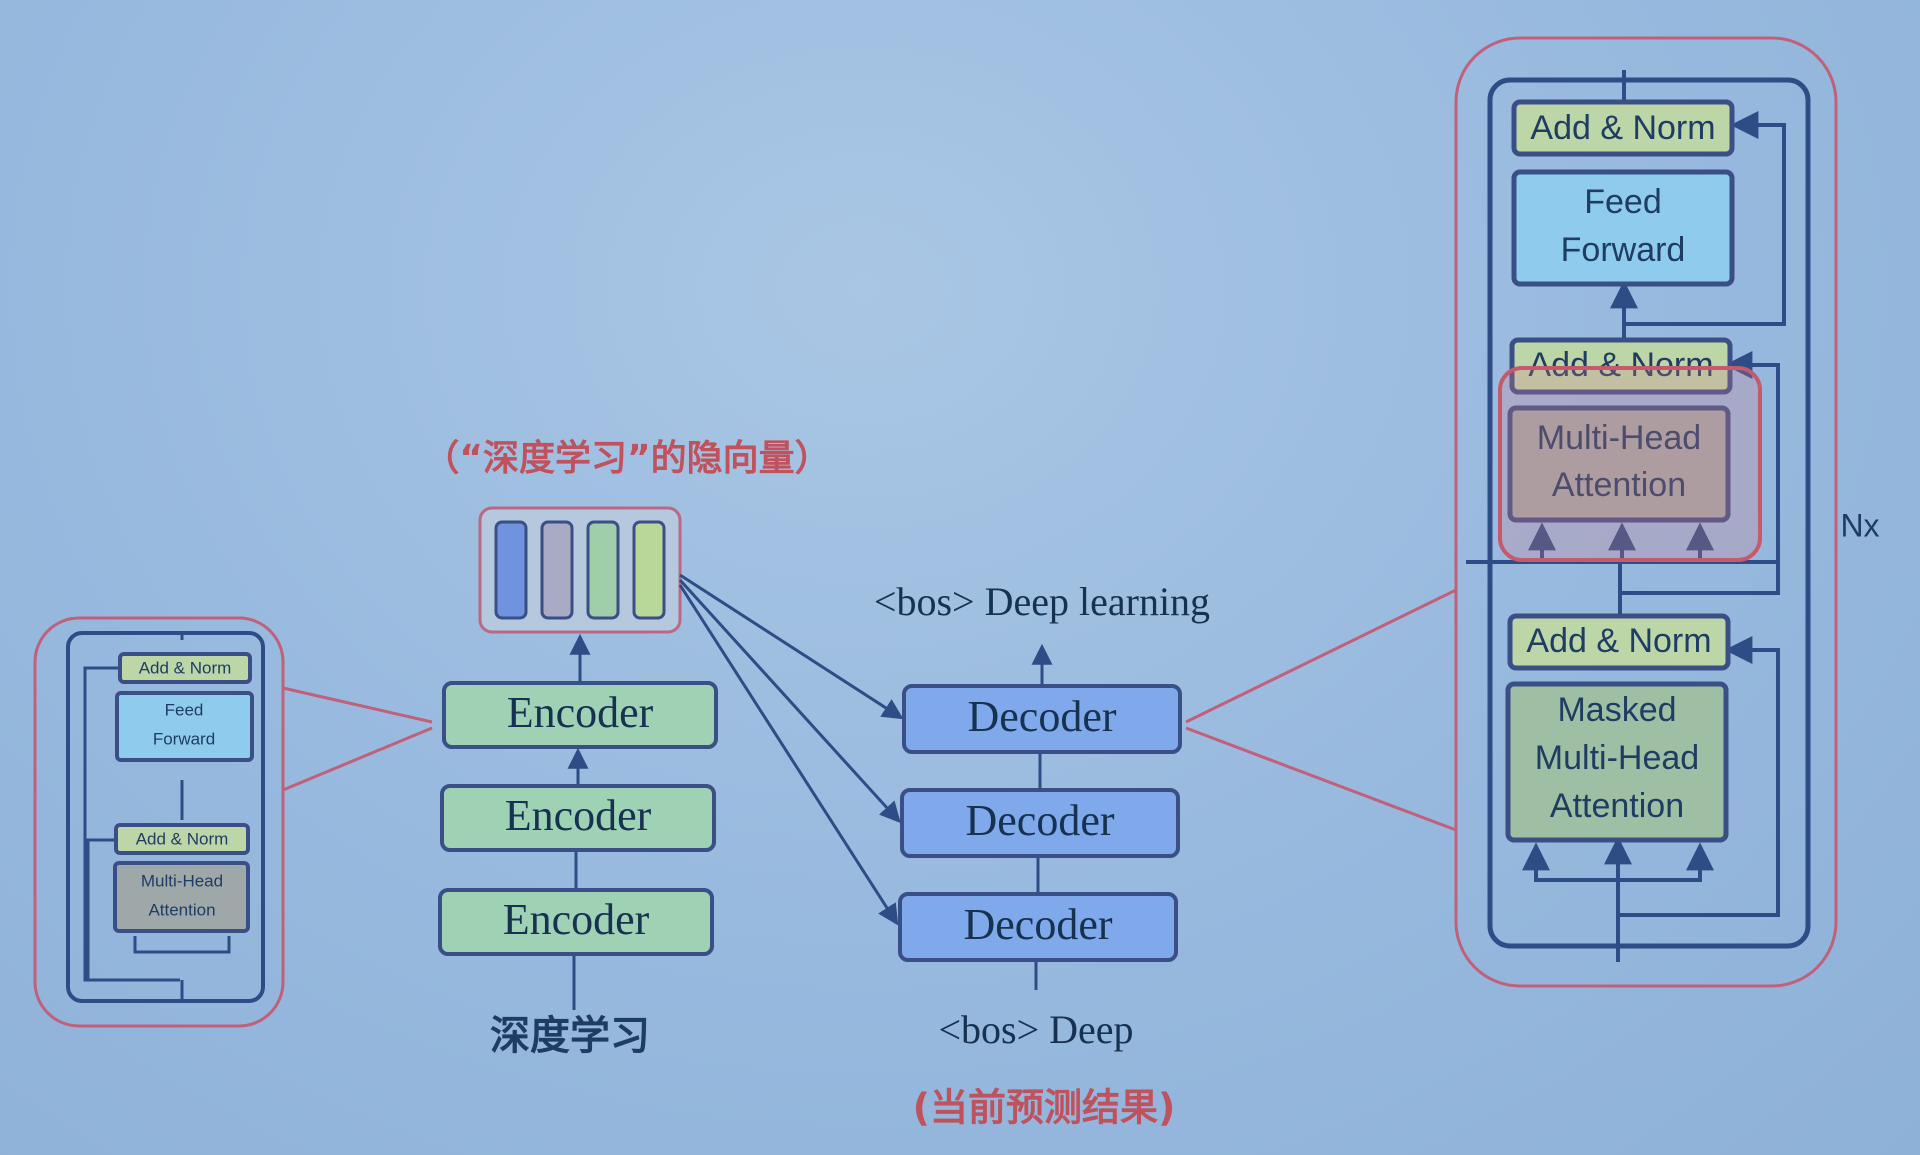 This screenshot has width=1920, height=1155. What do you see at coordinates (1616, 710) in the screenshot?
I see `decoder-detail-masked-label-1: Masked` at bounding box center [1616, 710].